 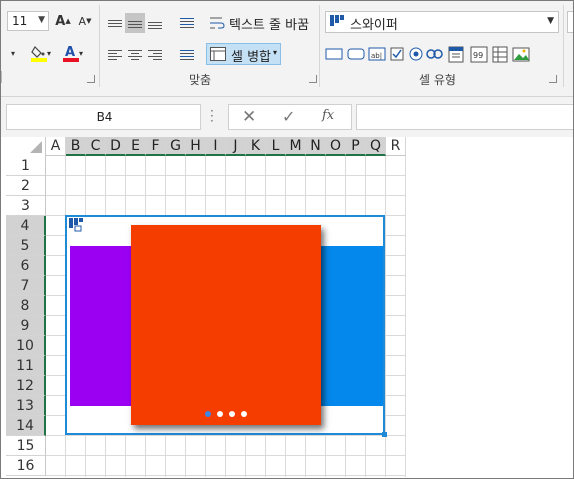 I want to click on merge-cells-label: 셀 병합, so click(x=251, y=57).